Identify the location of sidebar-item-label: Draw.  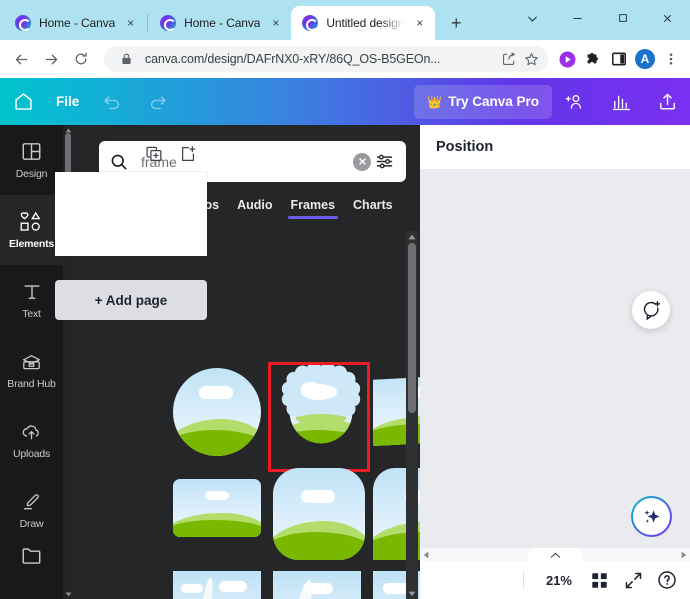
(31, 523).